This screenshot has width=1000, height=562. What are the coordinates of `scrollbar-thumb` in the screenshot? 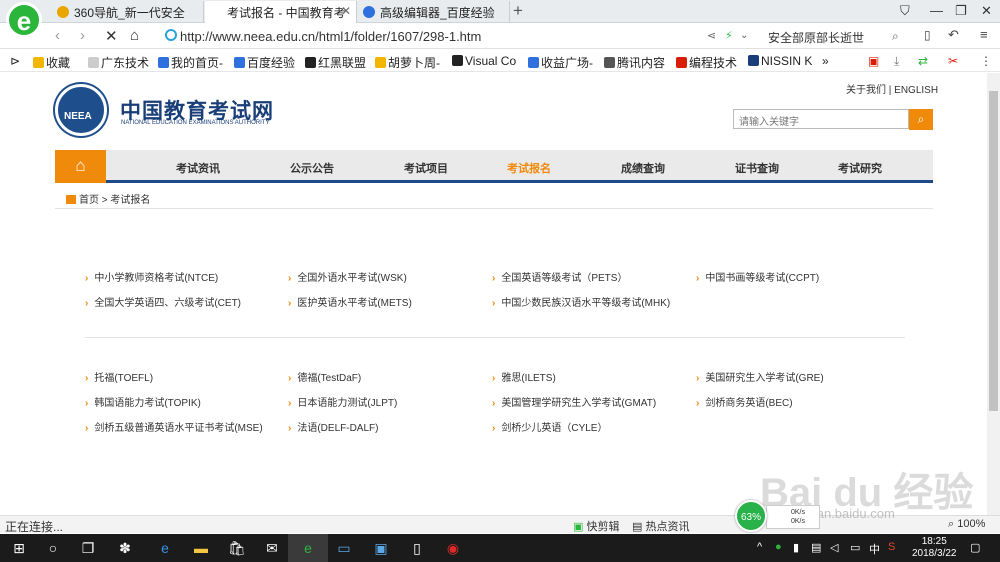 It's located at (993, 251).